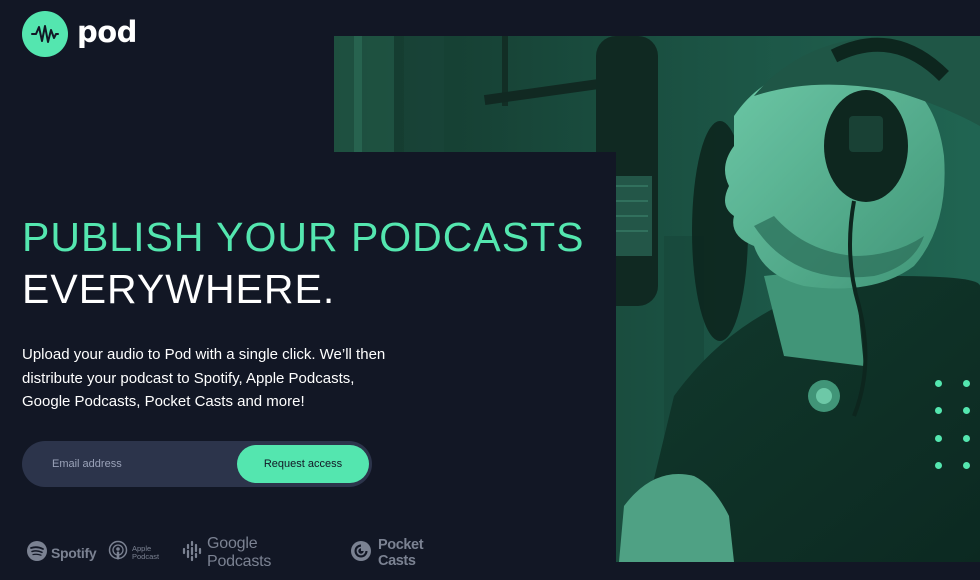  Describe the element at coordinates (118, 553) in the screenshot. I see `apple-podcasts-icon` at that location.